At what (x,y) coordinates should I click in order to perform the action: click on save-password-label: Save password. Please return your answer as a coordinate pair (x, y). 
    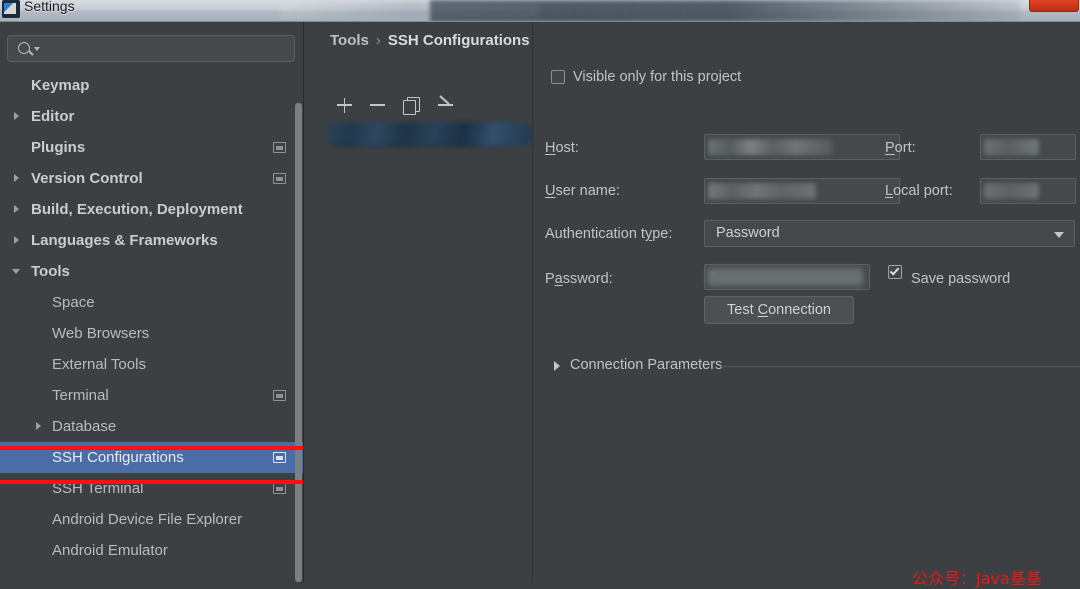
    Looking at the image, I should click on (961, 279).